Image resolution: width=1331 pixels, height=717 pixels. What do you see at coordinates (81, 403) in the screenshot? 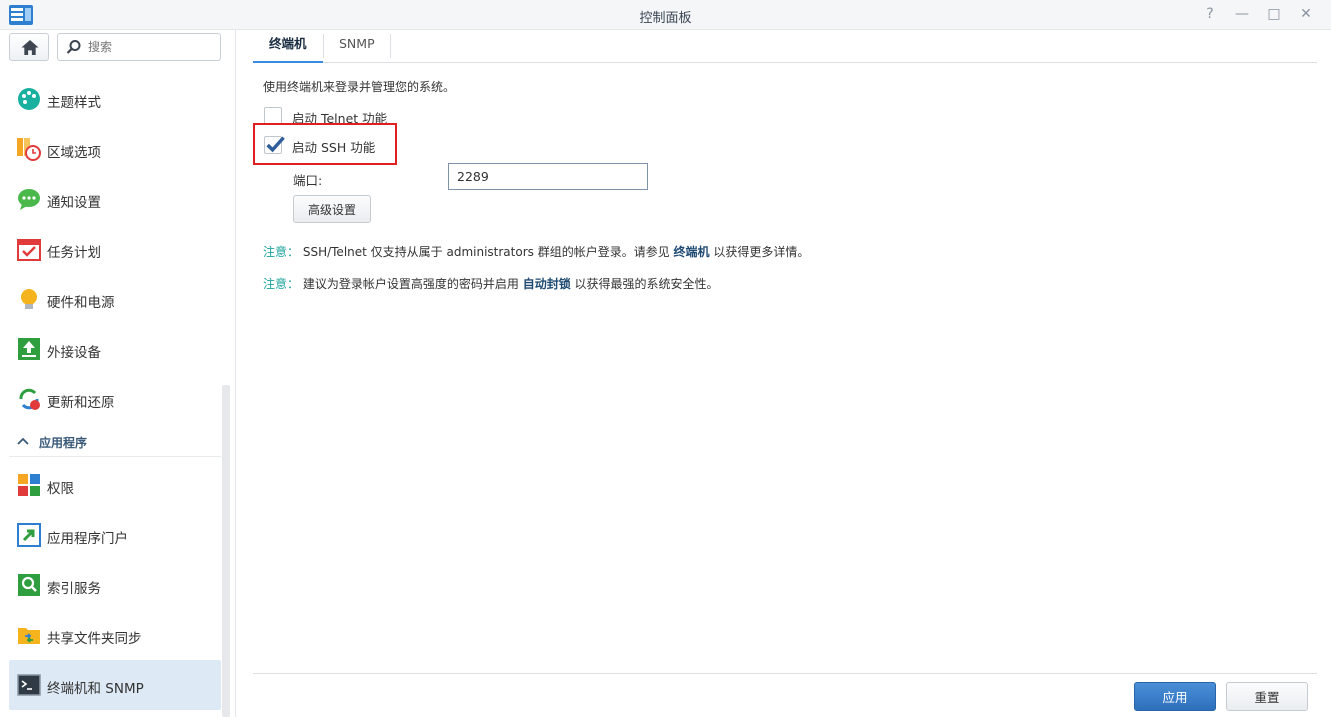
I see `sidebar-item-label: 更新和还原` at bounding box center [81, 403].